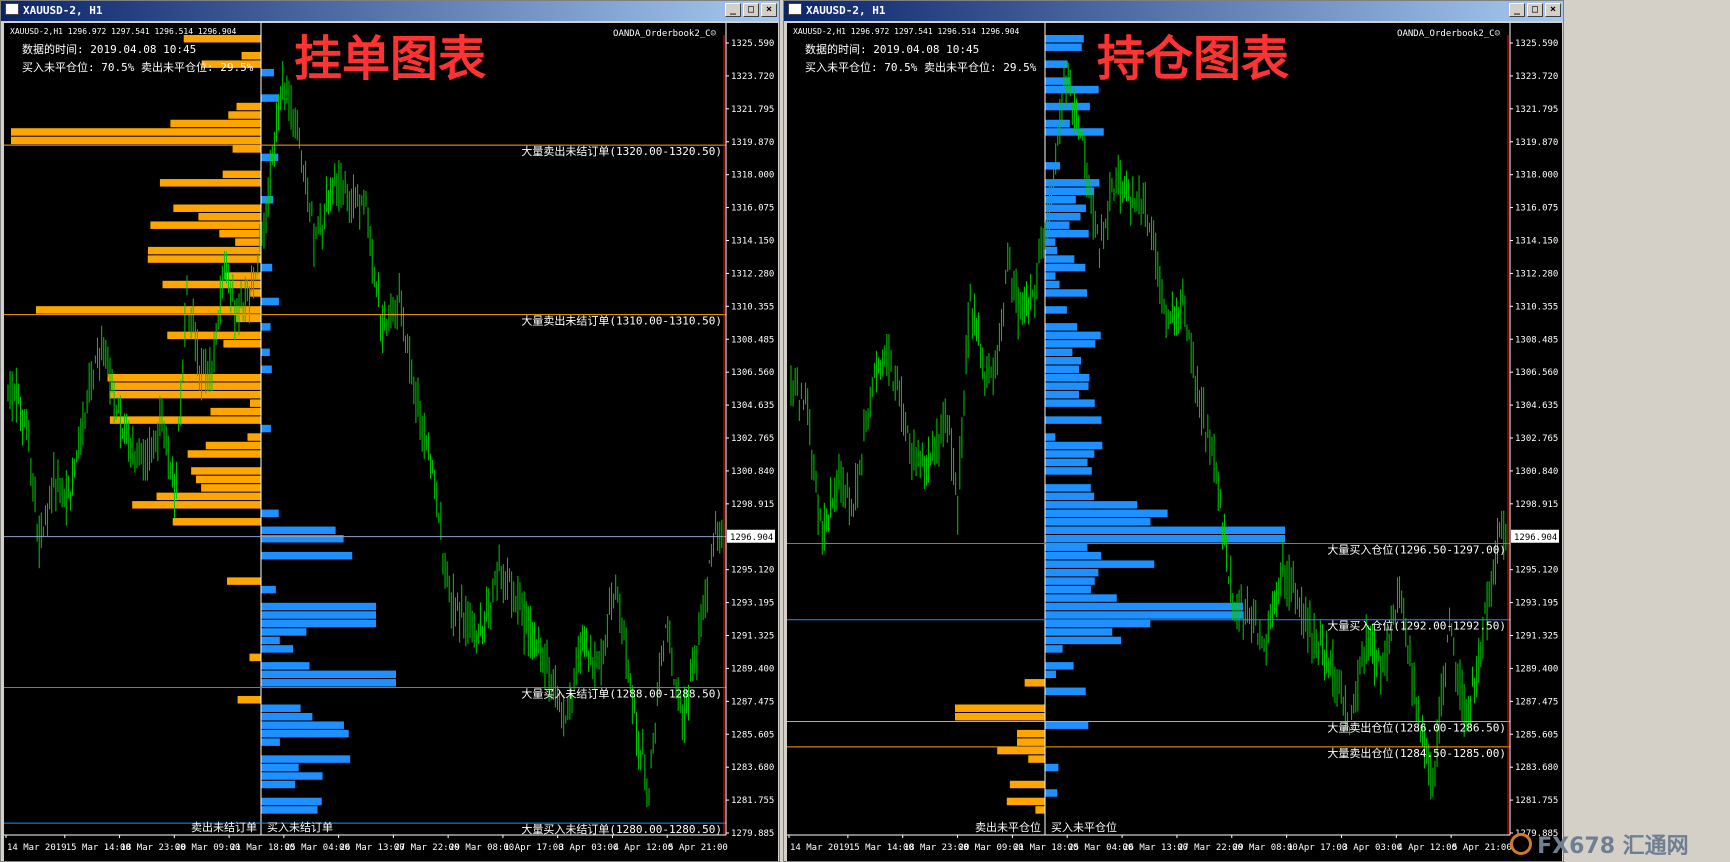 This screenshot has width=1730, height=862. I want to click on price-tick-label: 1281.755, so click(752, 801).